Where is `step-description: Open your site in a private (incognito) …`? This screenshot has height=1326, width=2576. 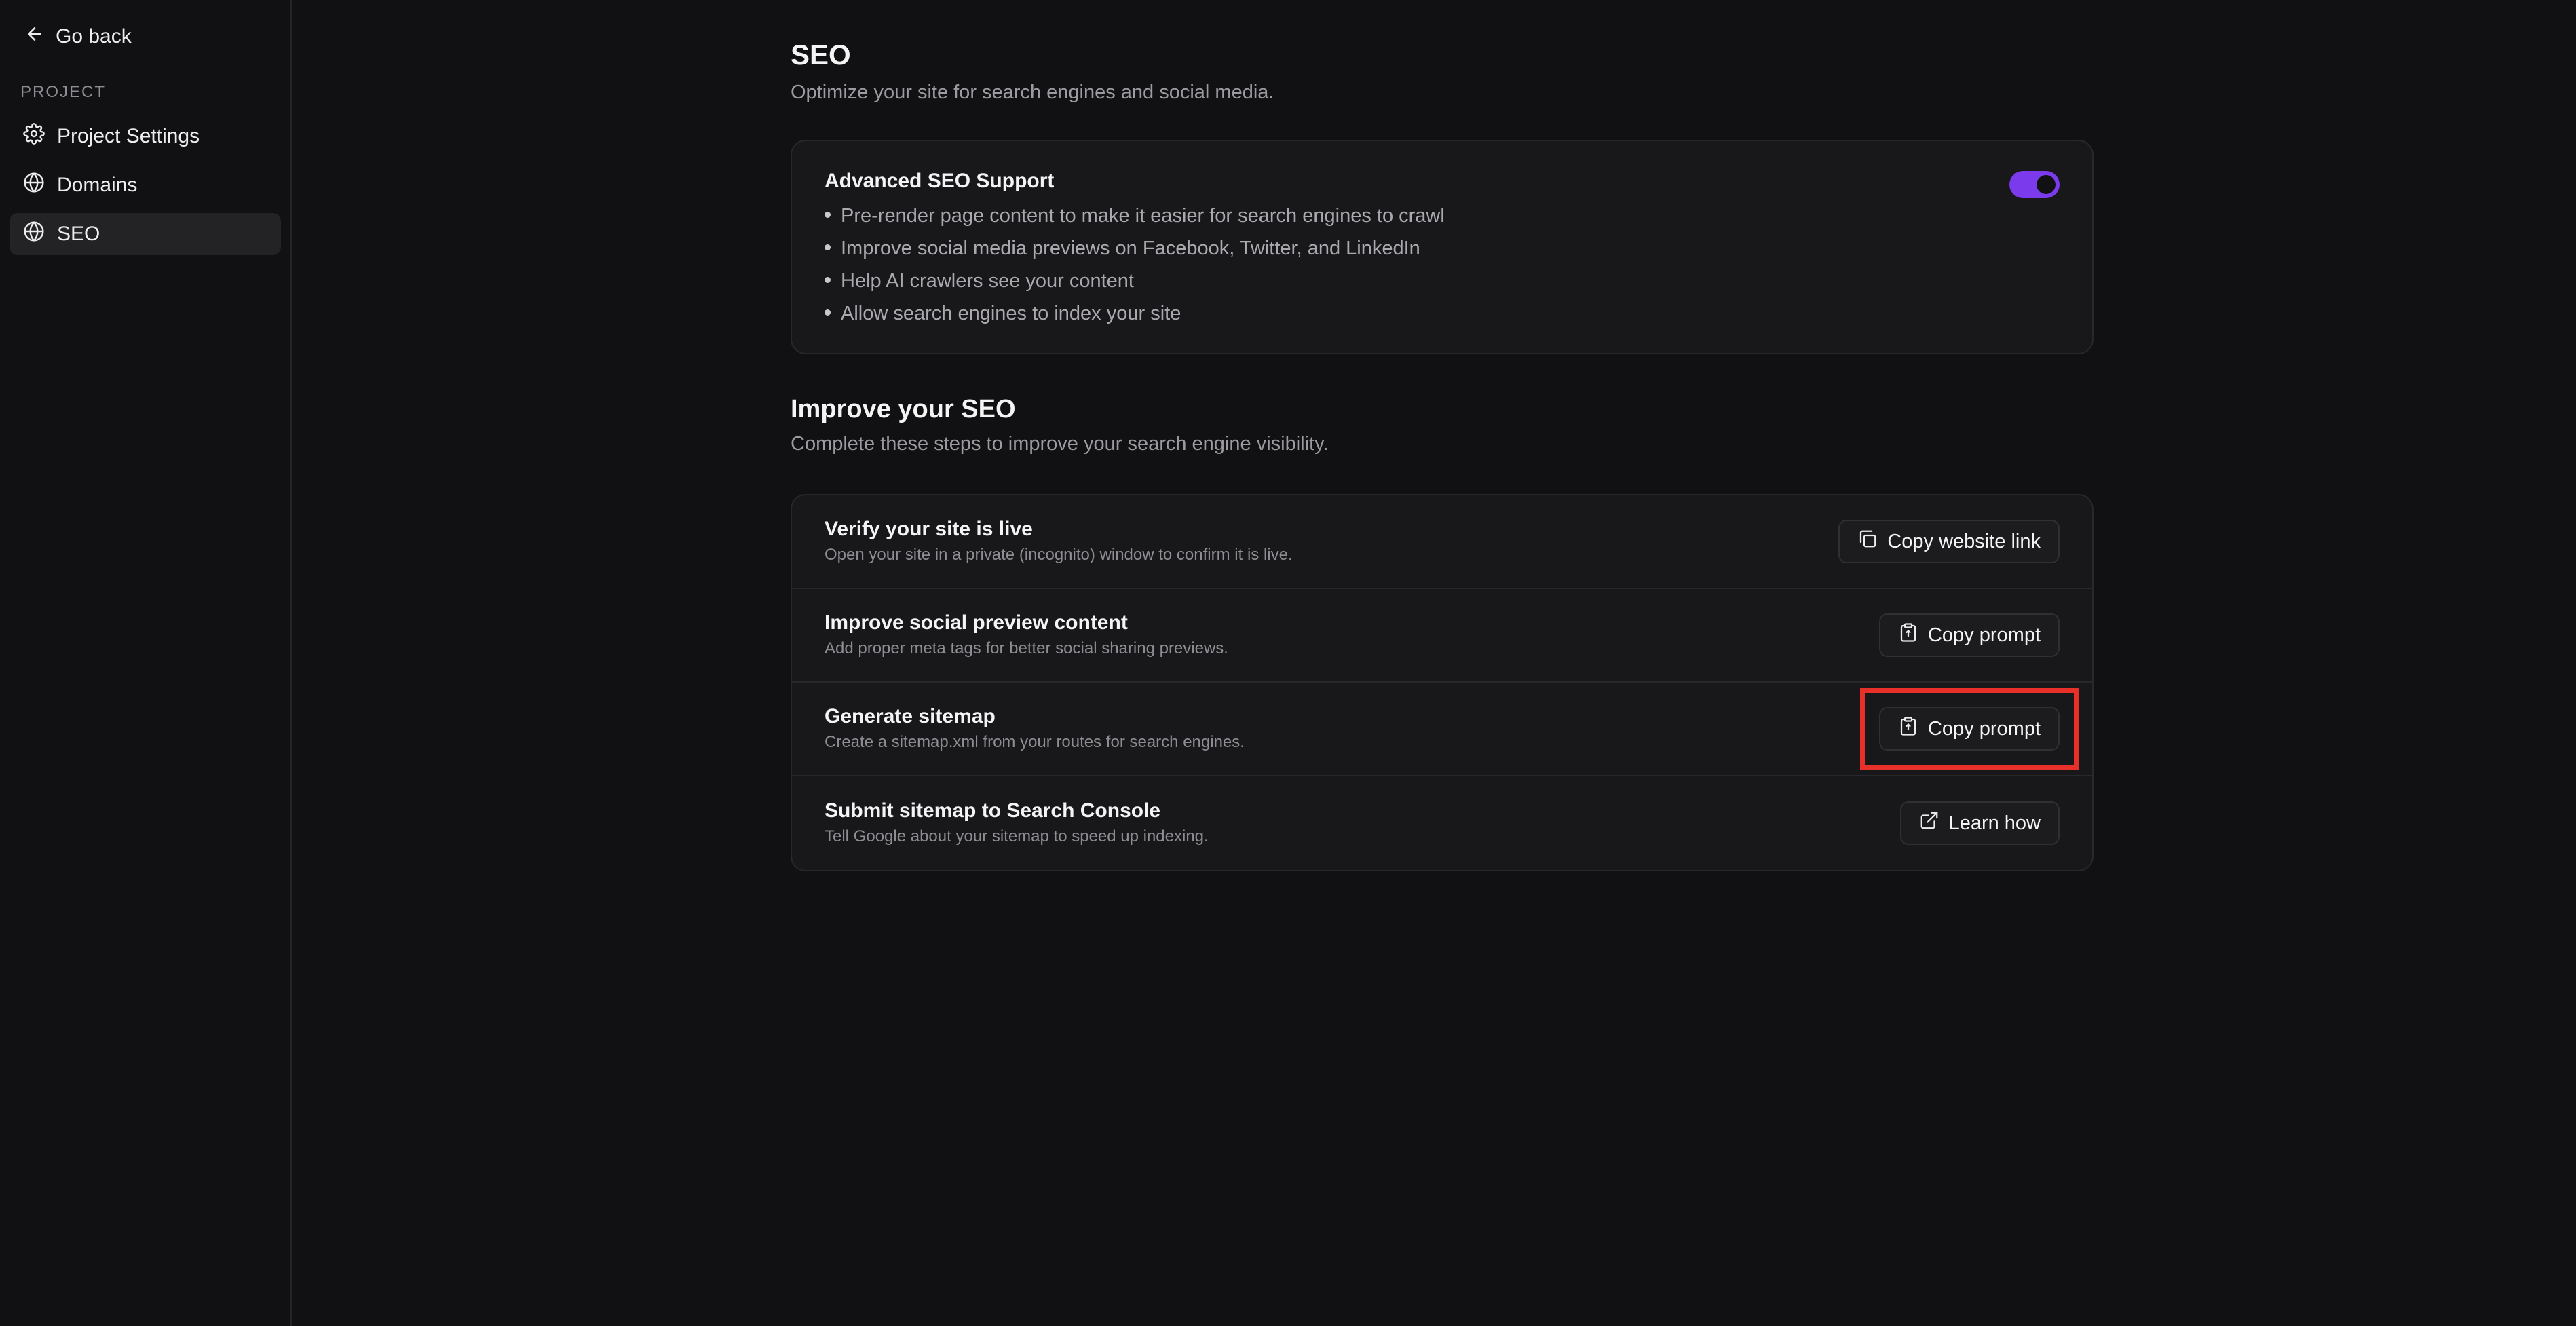
step-description: Open your site in a private (incognito) … is located at coordinates (1059, 555).